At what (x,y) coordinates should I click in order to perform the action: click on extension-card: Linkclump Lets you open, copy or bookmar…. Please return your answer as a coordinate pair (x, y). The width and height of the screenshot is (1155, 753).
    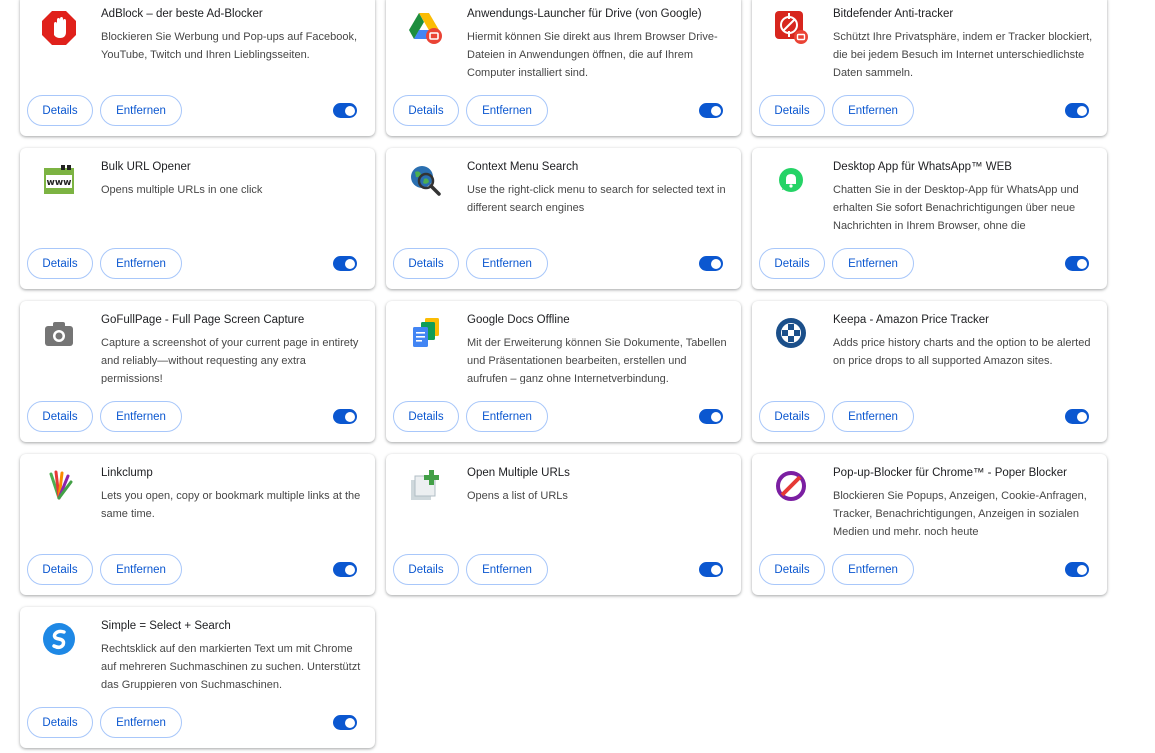
    Looking at the image, I should click on (197, 524).